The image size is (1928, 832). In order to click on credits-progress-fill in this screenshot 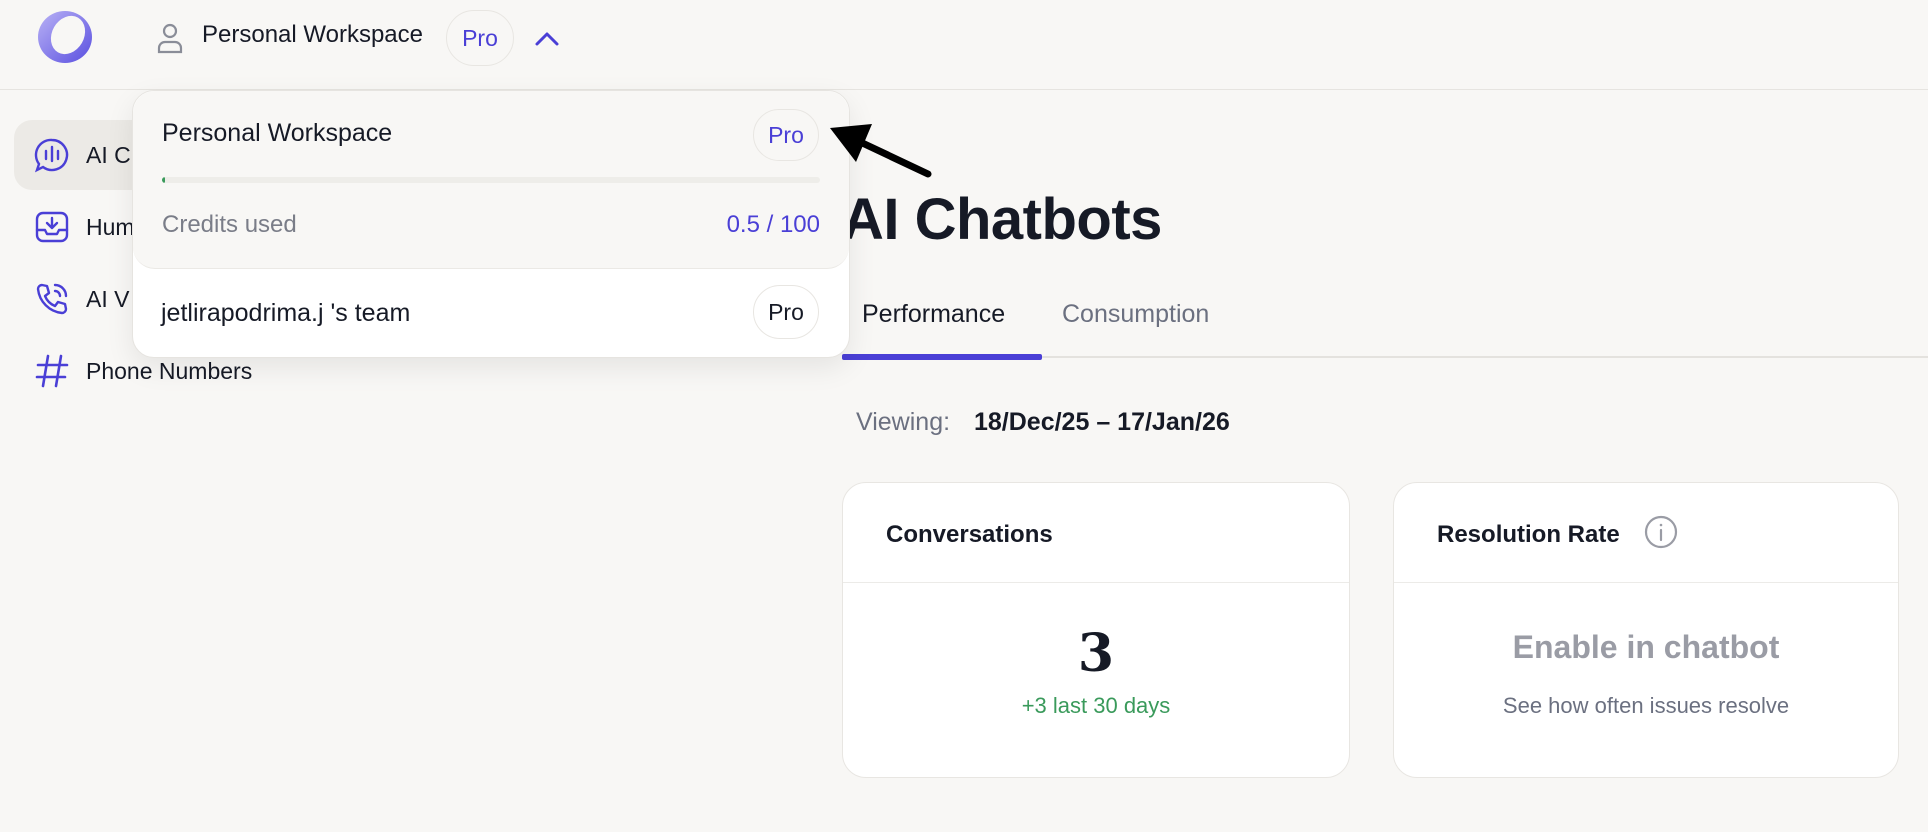, I will do `click(164, 180)`.